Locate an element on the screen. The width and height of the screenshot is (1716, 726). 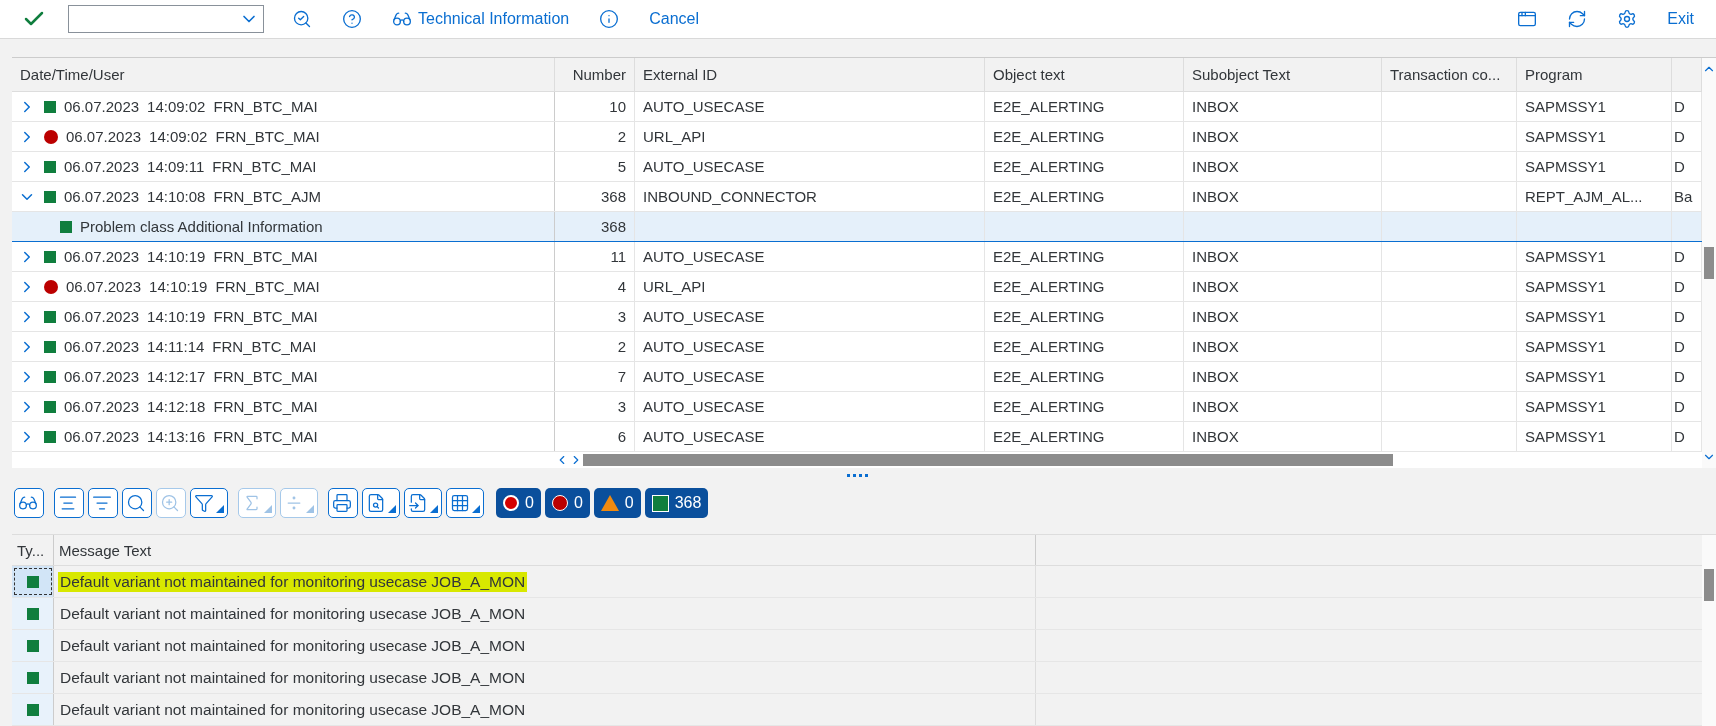
table-row: 06.07.2023 14:09:02 FRN_BTC_MAI 2 URL_API E2E_ALERTING INBOX SAPMSSY1 D is located at coordinates (857, 137).